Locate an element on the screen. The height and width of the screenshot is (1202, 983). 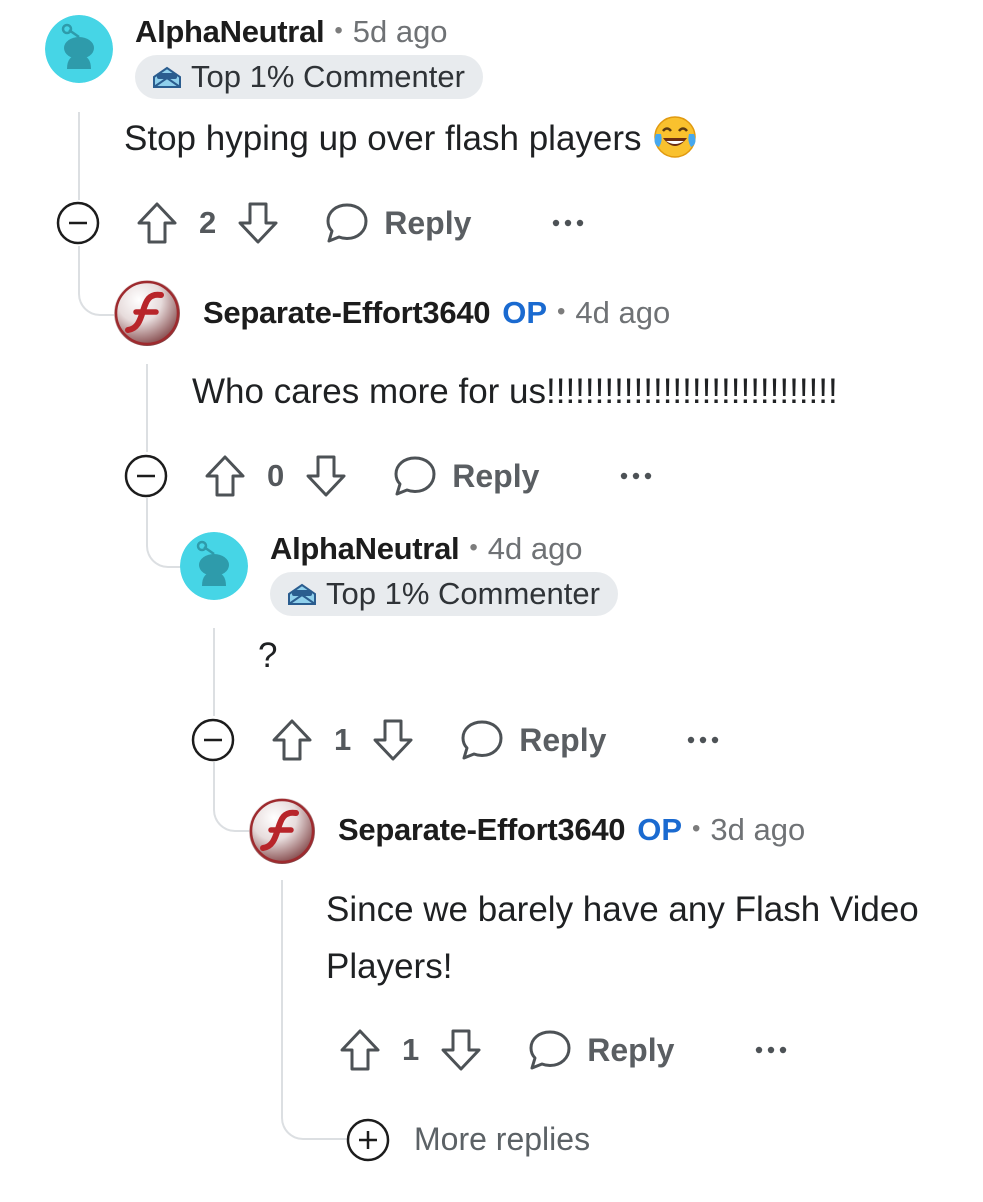
plus-circle-icon is located at coordinates (368, 1140).